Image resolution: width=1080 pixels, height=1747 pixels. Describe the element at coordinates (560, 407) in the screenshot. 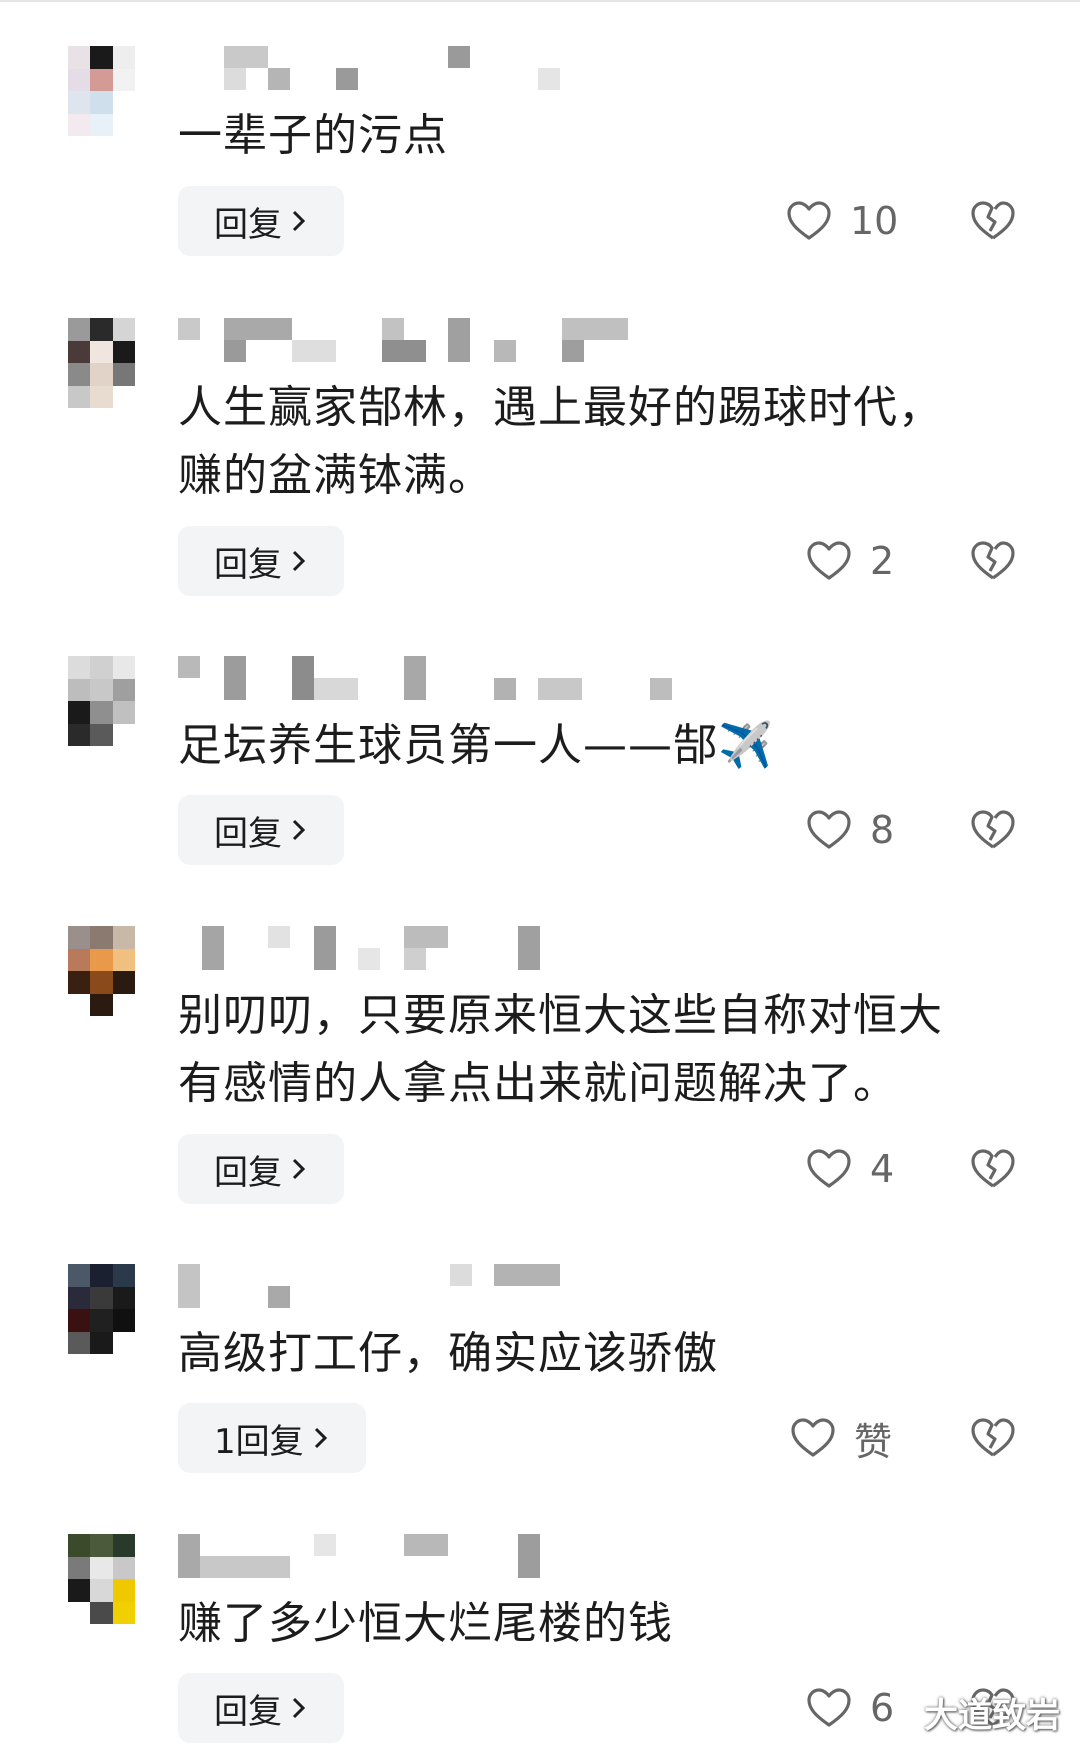

I see `comment-line: 人生赢家郜林，遇上最好的踢球时代，` at that location.